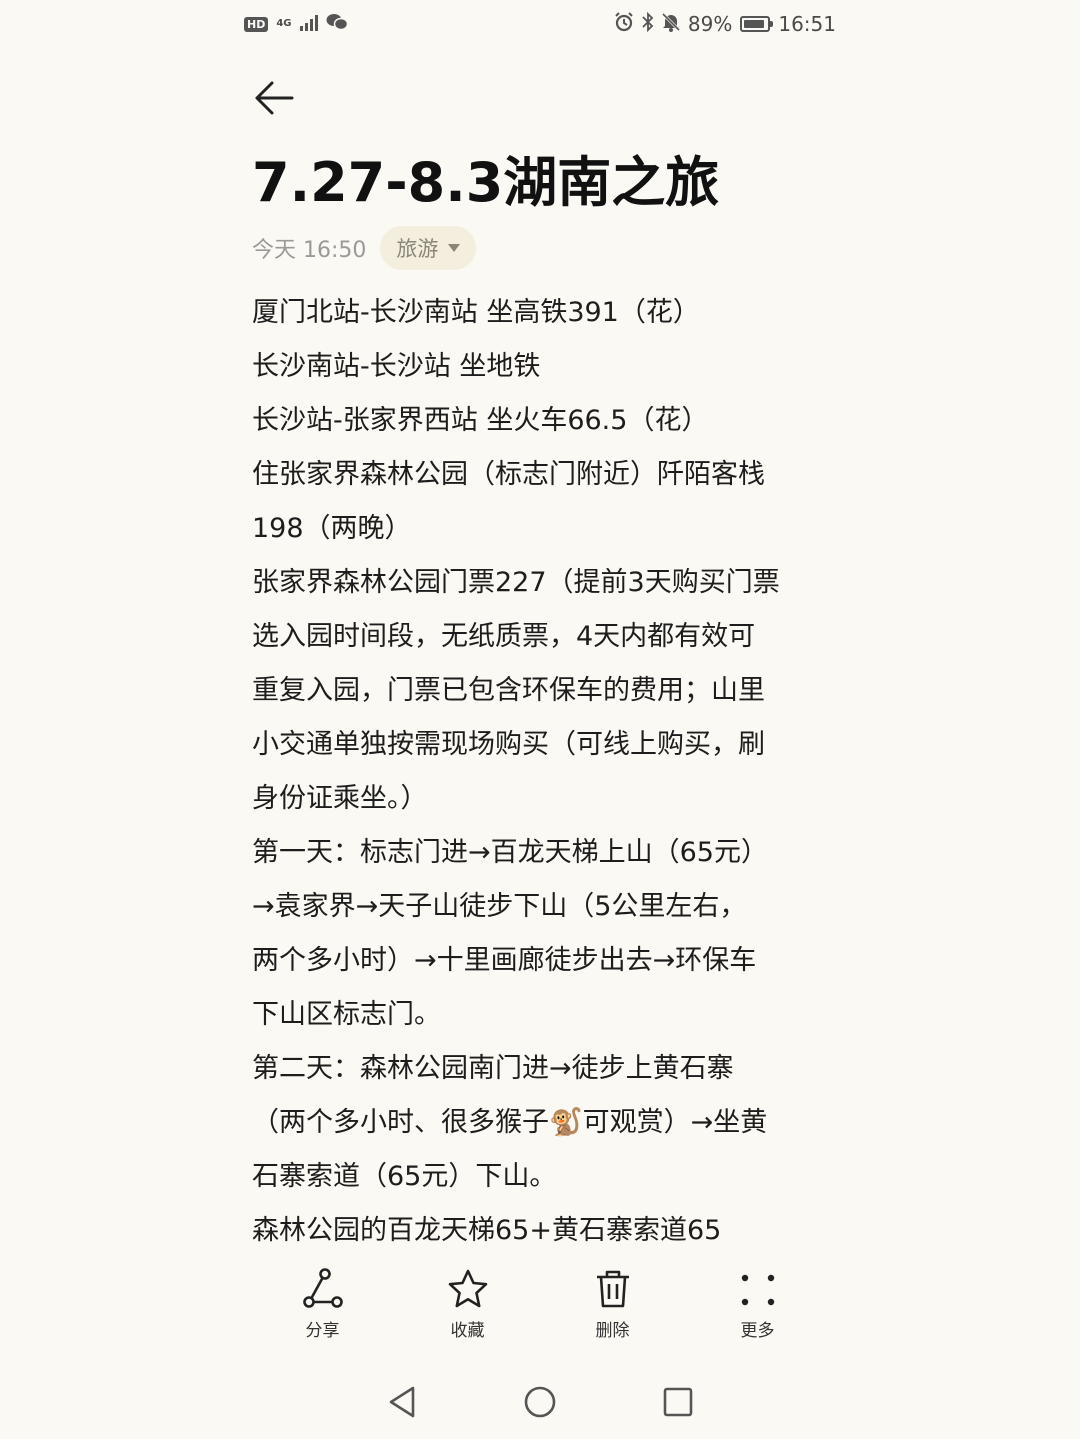 Image resolution: width=1080 pixels, height=1439 pixels. I want to click on wechat-icon, so click(337, 24).